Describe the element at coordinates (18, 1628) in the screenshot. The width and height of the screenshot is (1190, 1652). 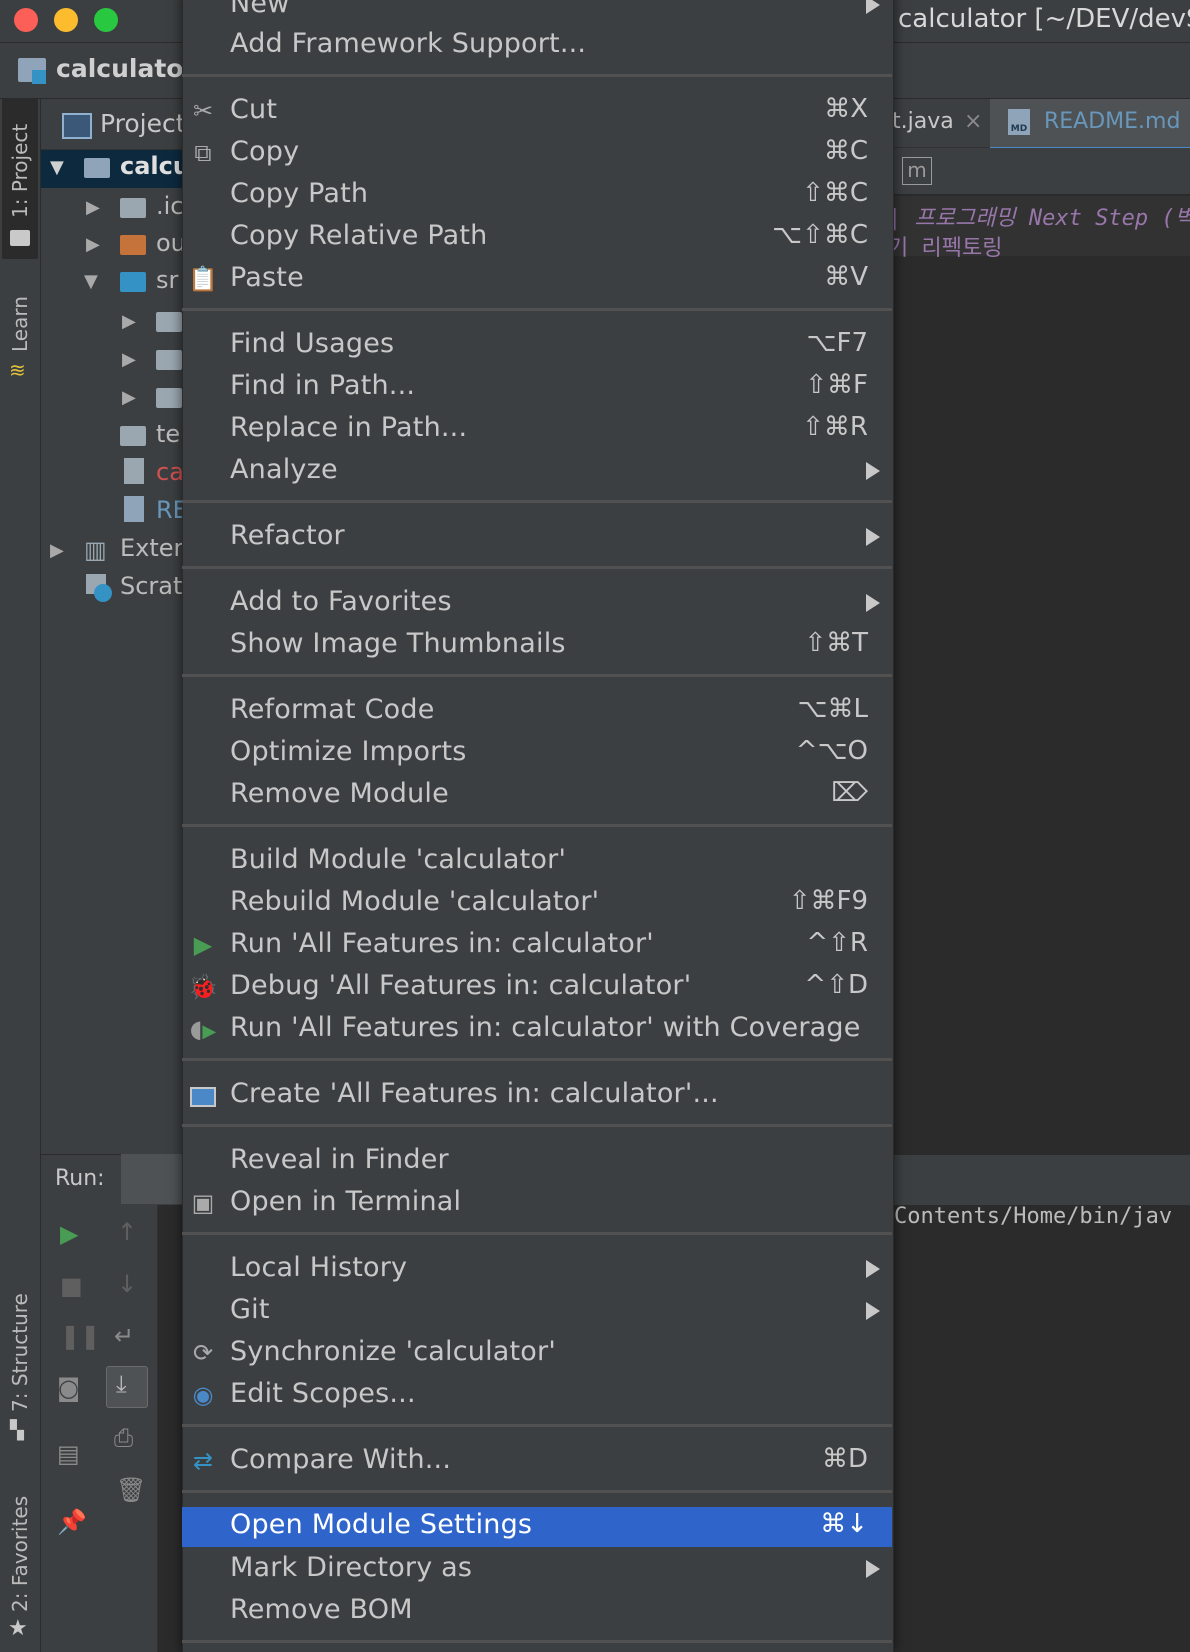
I see `star-icon: ★` at that location.